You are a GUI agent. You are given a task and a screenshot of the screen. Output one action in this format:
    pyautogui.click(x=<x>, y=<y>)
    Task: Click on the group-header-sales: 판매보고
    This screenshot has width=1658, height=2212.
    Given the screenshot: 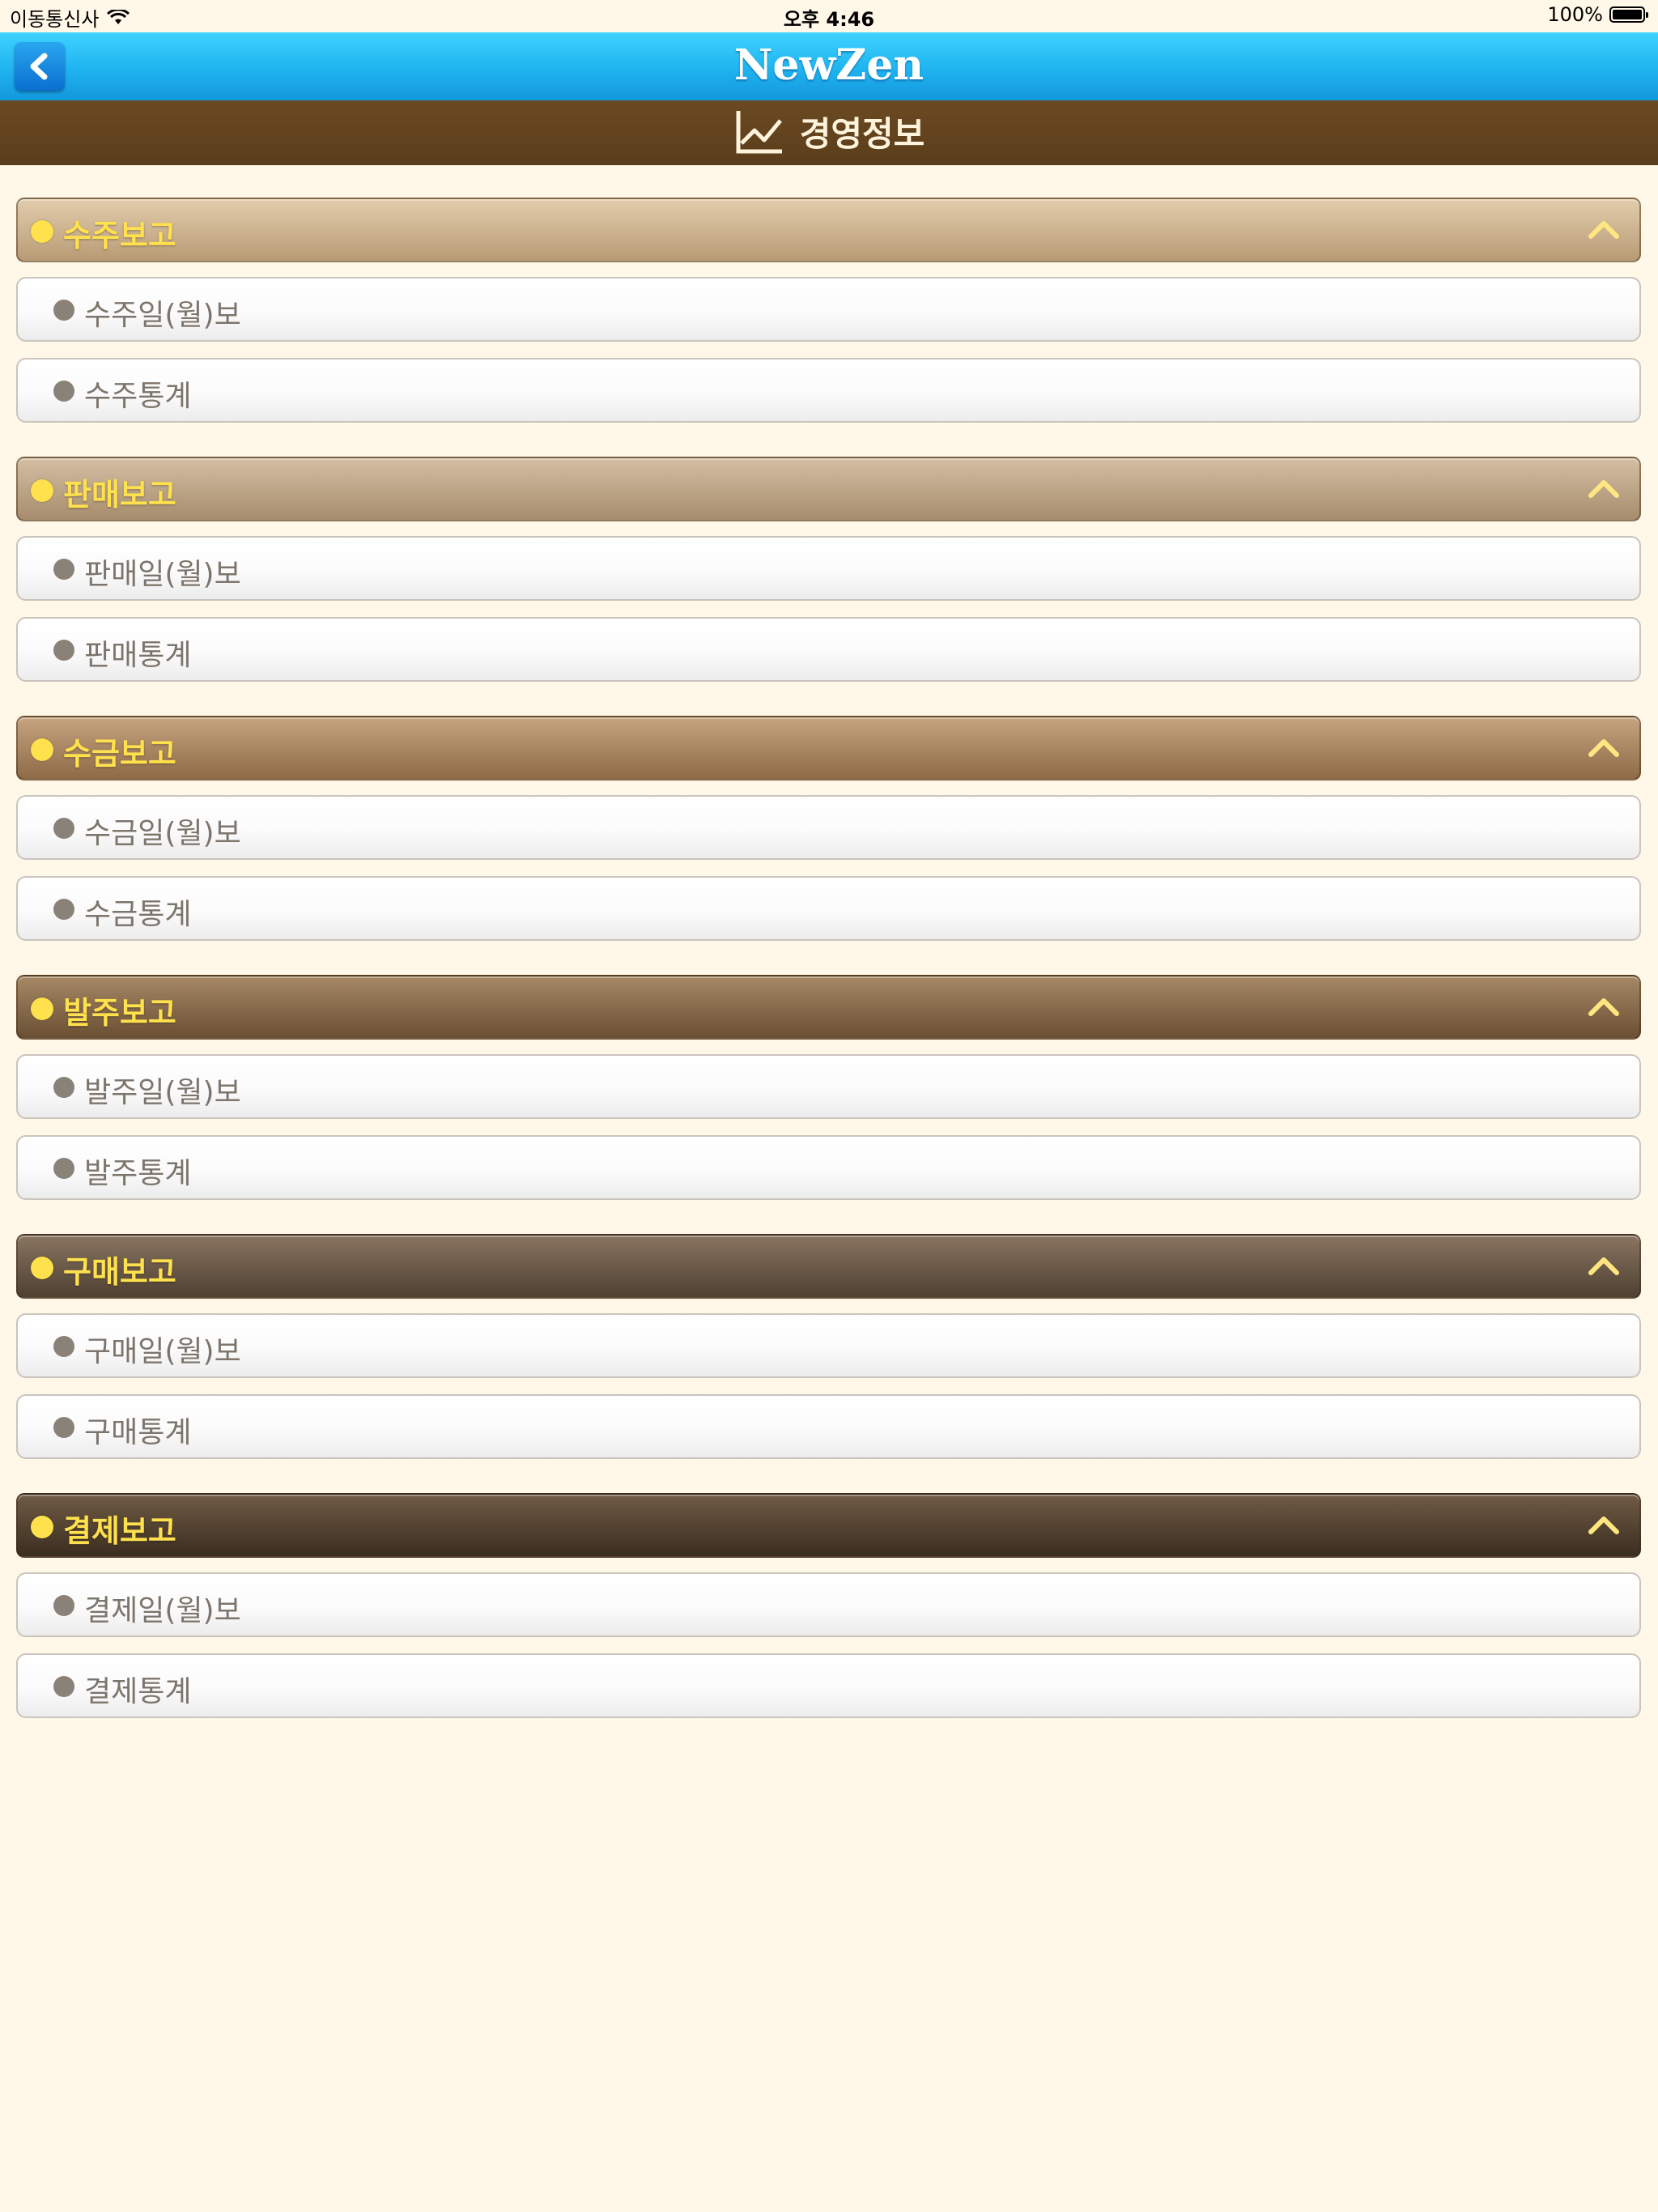 What is the action you would take?
    pyautogui.click(x=828, y=489)
    